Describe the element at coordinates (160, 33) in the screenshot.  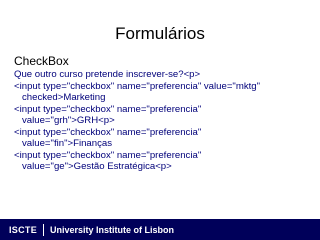
I see `slide-title: Formulários` at that location.